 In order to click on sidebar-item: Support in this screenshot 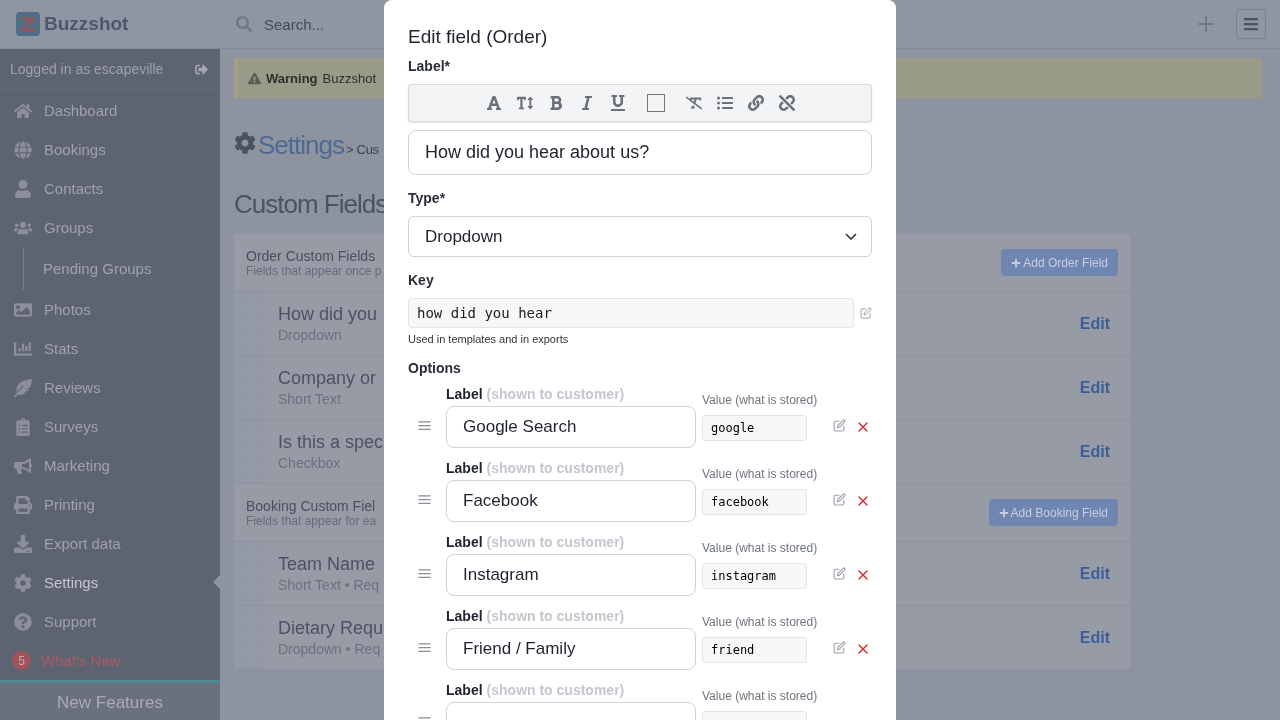, I will do `click(110, 621)`.